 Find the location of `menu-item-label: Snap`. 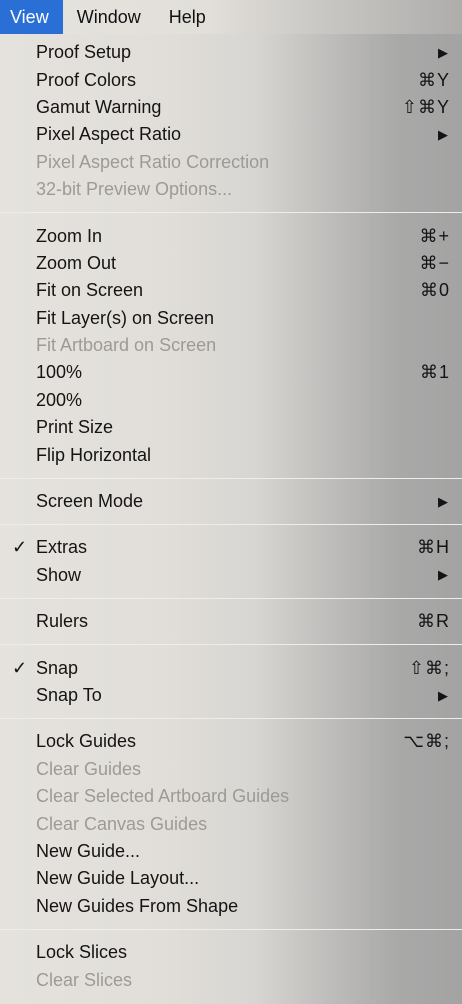

menu-item-label: Snap is located at coordinates (57, 667).